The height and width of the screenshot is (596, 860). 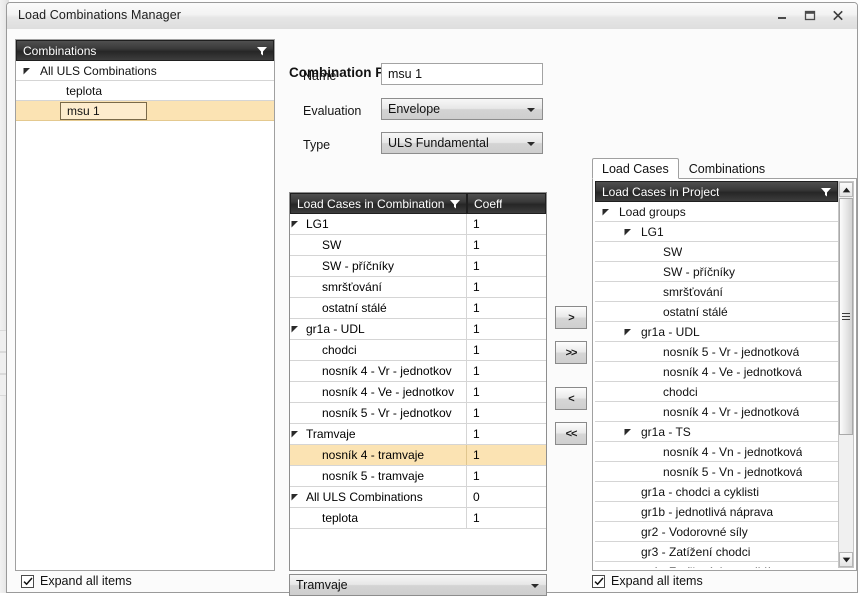 What do you see at coordinates (378, 434) in the screenshot?
I see `load-case-name-cell: Tramvaje` at bounding box center [378, 434].